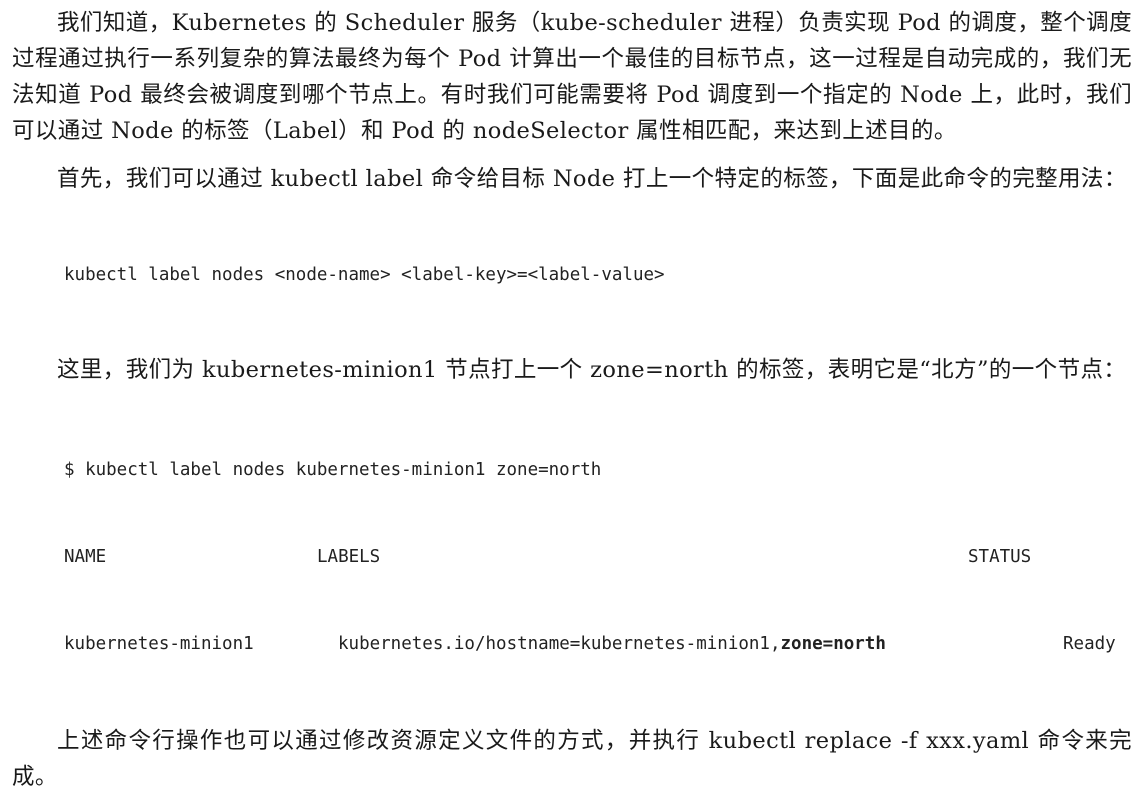 The width and height of the screenshot is (1146, 795). What do you see at coordinates (349, 557) in the screenshot?
I see `output-header-labels: LABELS` at bounding box center [349, 557].